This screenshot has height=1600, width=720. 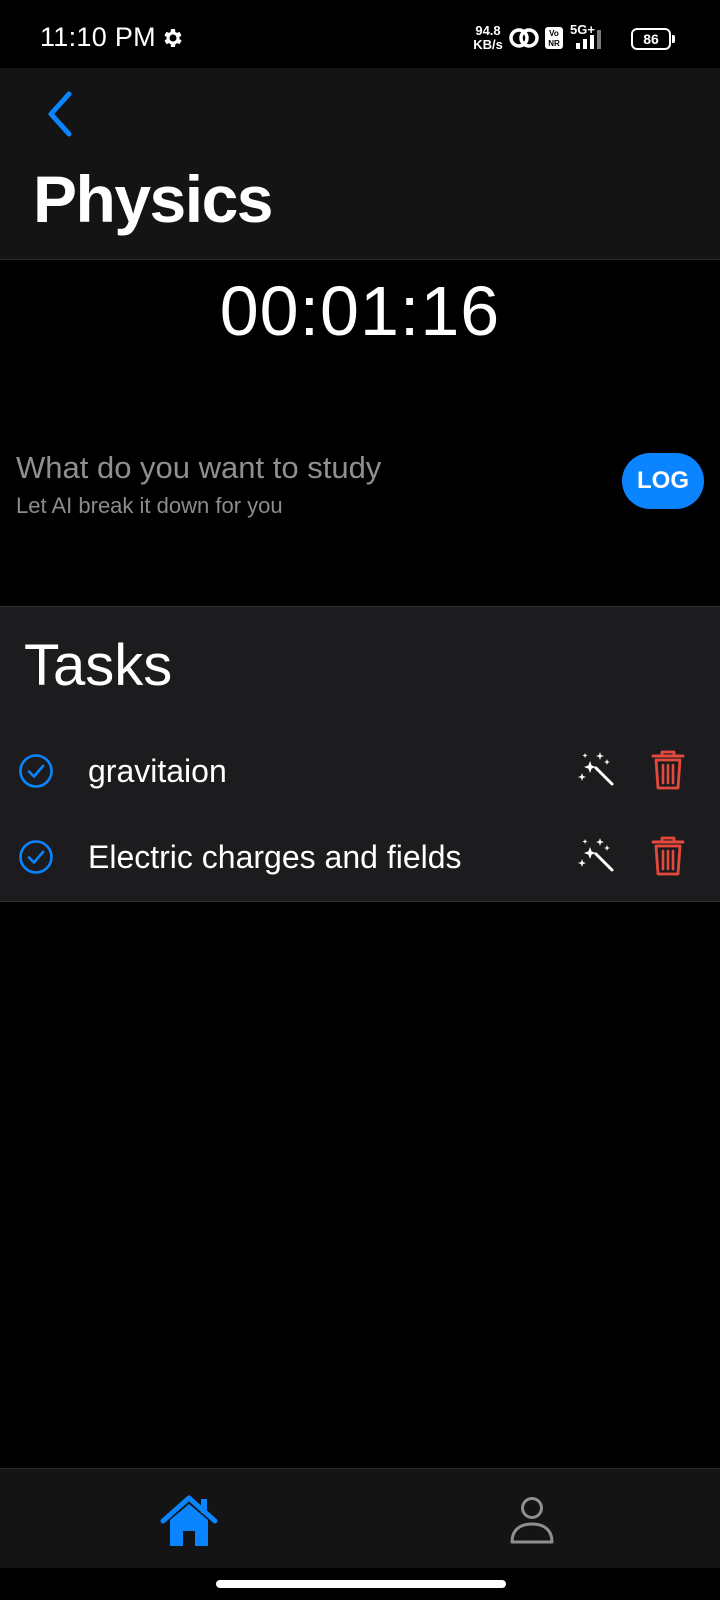 What do you see at coordinates (360, 34) in the screenshot?
I see `status-bar: 11:10 PM 94.8 KB/s Vo NR 5G+ 86` at bounding box center [360, 34].